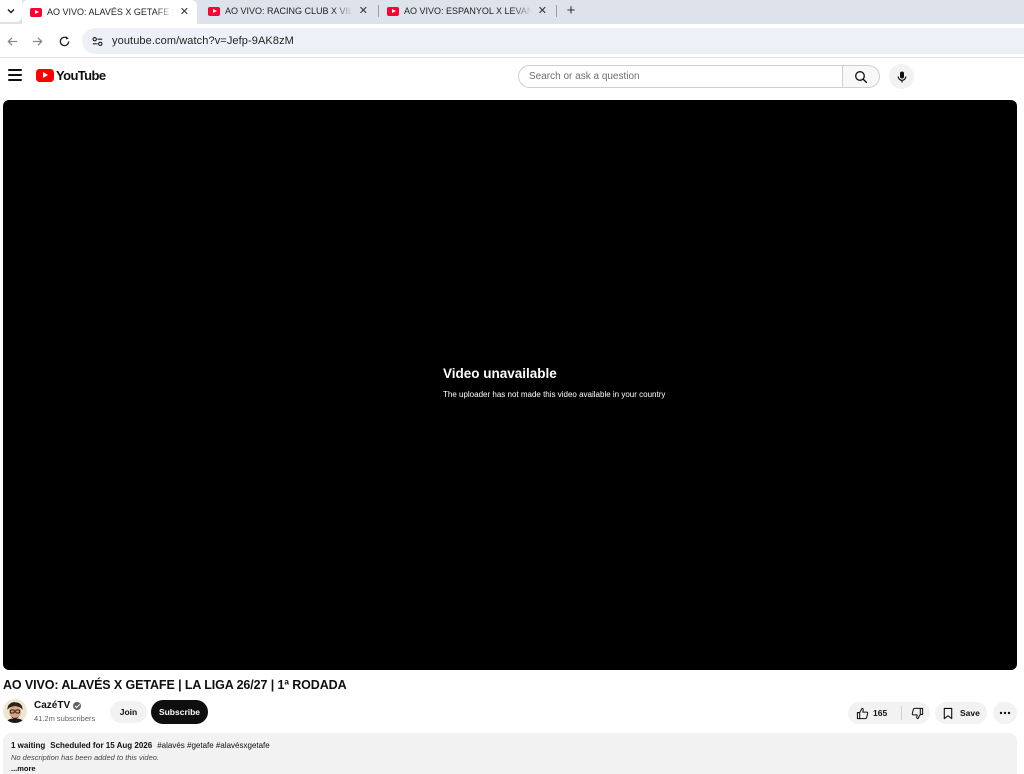 This screenshot has height=774, width=1024. Describe the element at coordinates (97, 41) in the screenshot. I see `site-settings-icon` at that location.